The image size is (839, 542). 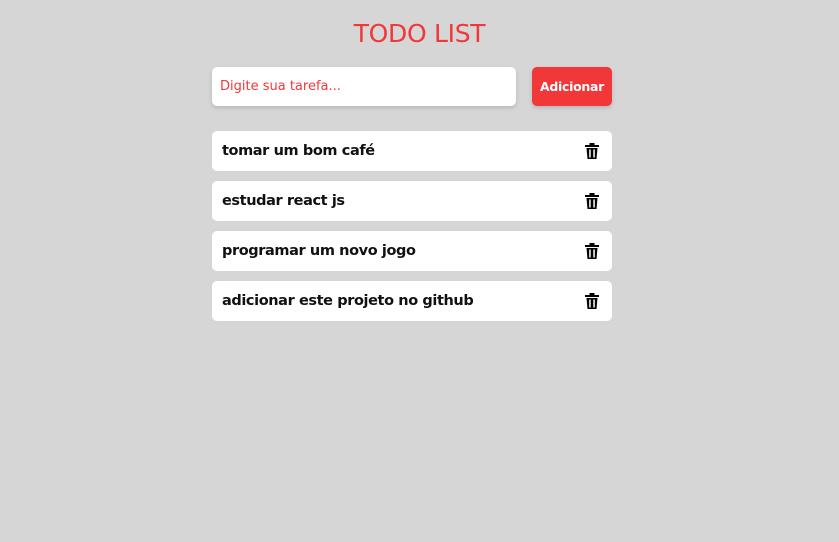 I want to click on task-text: tomar um bom café, so click(x=298, y=151).